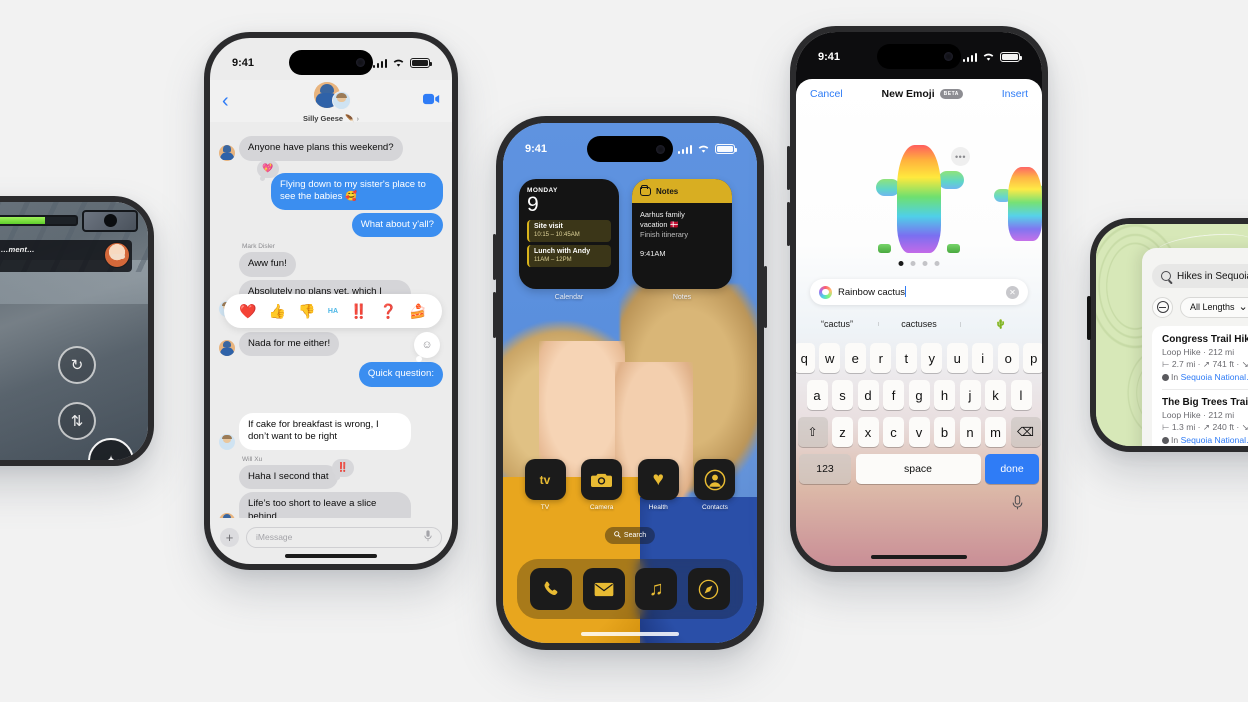 Image resolution: width=1248 pixels, height=702 pixels. I want to click on done-key: done, so click(1012, 469).